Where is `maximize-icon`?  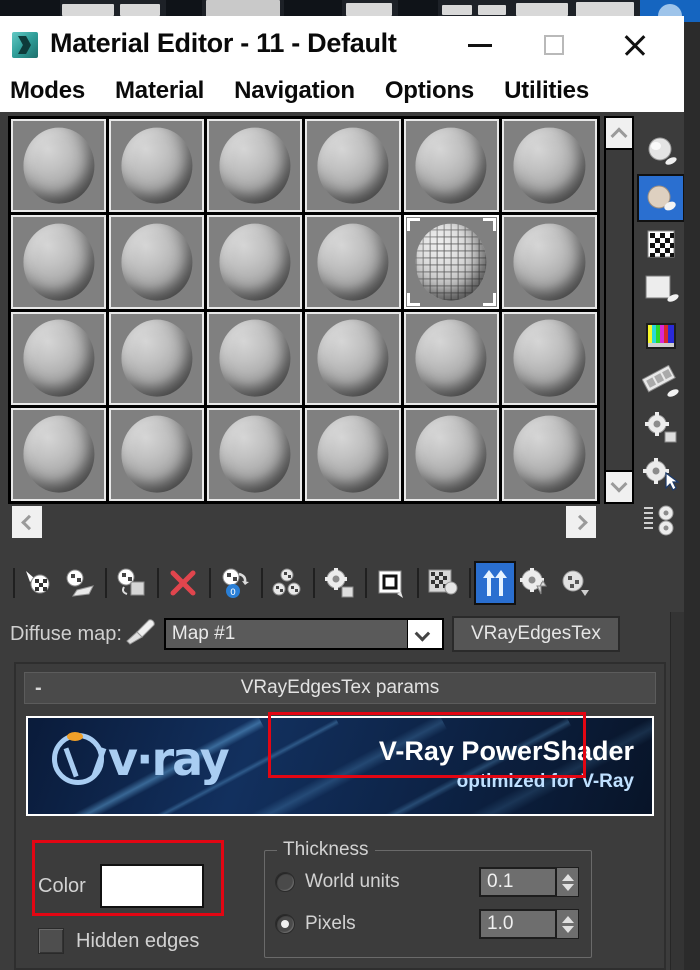 maximize-icon is located at coordinates (554, 45).